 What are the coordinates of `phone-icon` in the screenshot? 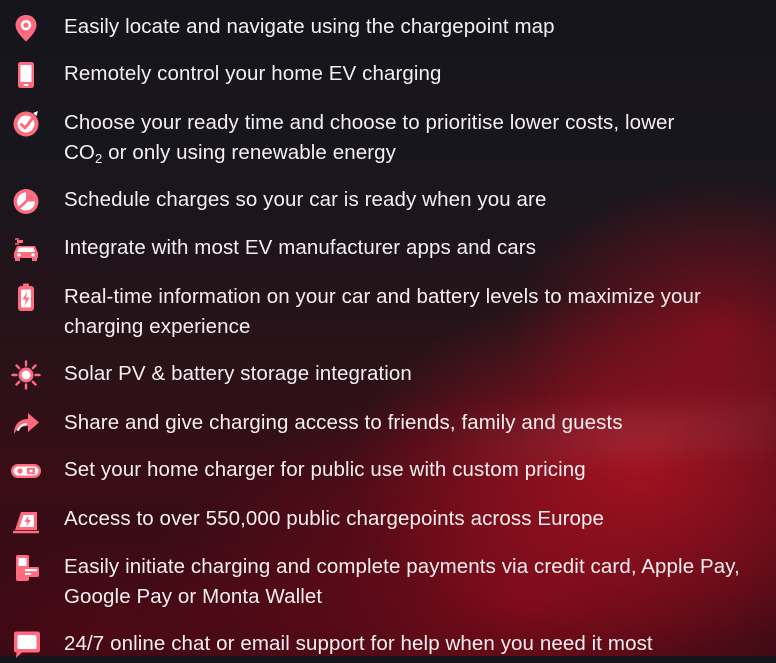 It's located at (26, 75).